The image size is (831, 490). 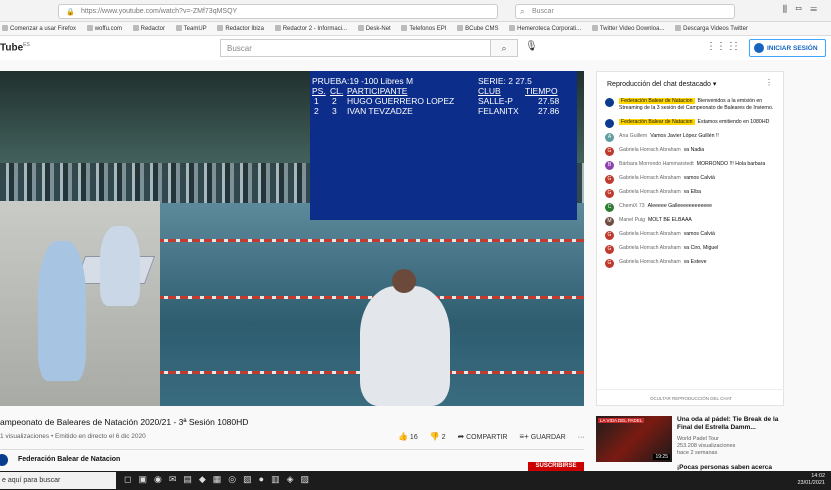 I want to click on taskbar-app-icons: ◻▣◉✉▤◆▦◎▧●▥◈▨, so click(x=220, y=479).